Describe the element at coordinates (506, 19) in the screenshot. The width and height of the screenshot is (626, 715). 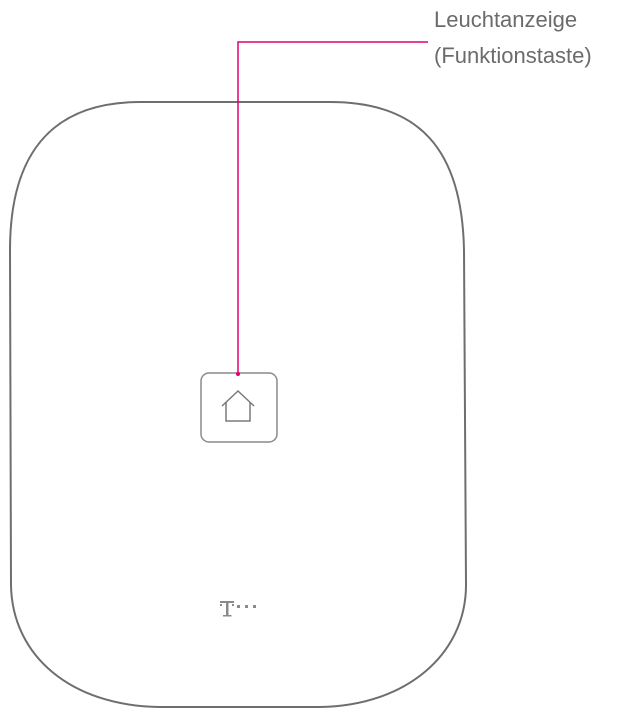
I see `callout-label-leuchtanzeige: Leuchtanzeige` at that location.